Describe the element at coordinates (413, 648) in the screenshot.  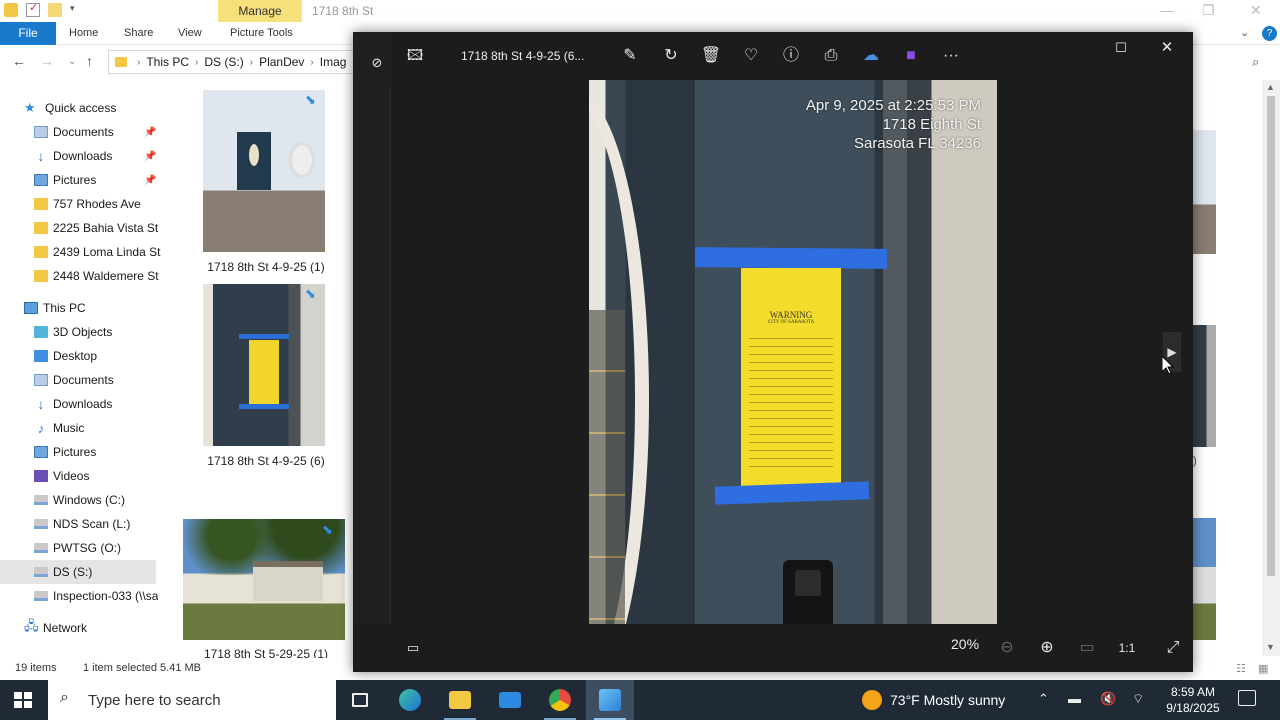
I see `filmstrip-icon: ▭` at that location.